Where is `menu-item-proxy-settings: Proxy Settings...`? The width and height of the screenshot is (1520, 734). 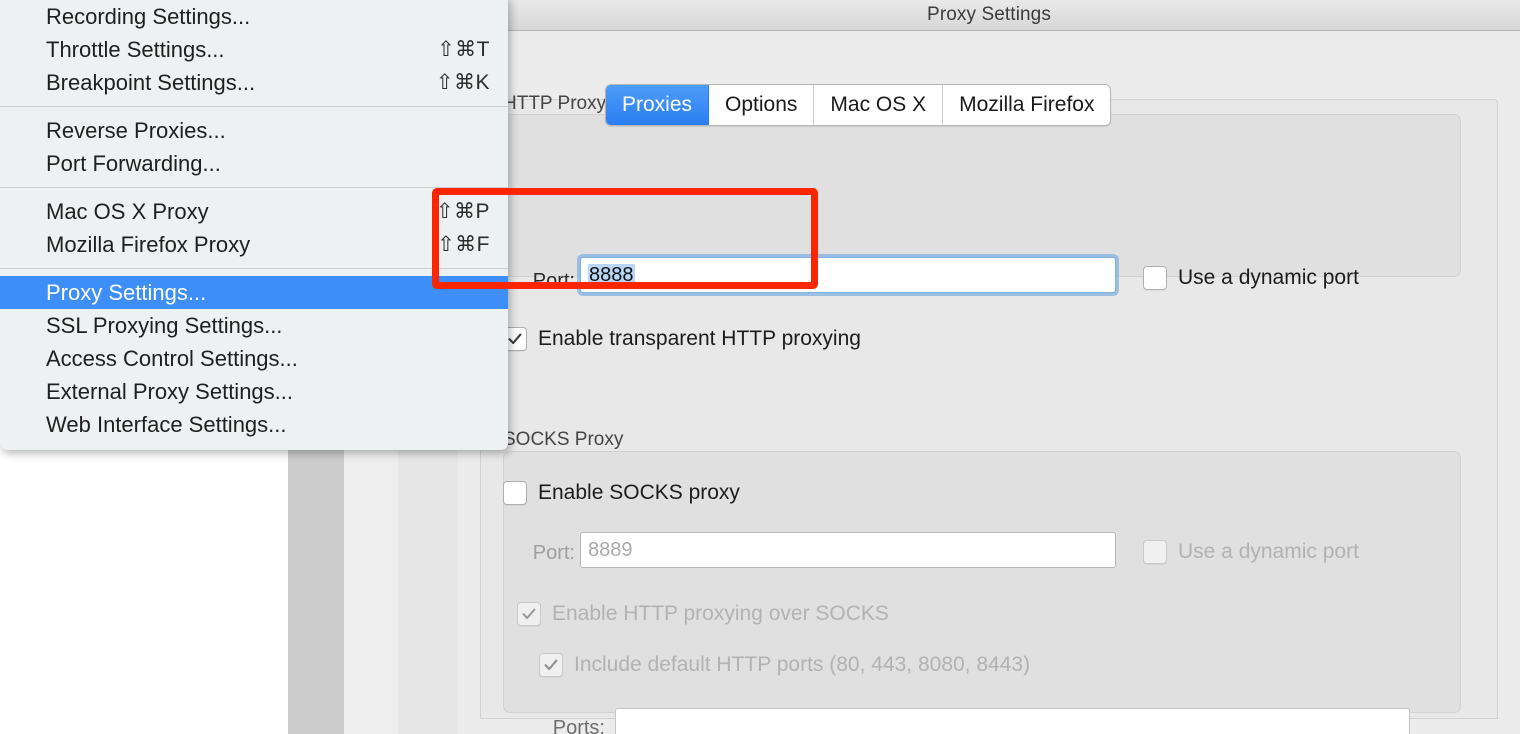
menu-item-proxy-settings: Proxy Settings... is located at coordinates (254, 292).